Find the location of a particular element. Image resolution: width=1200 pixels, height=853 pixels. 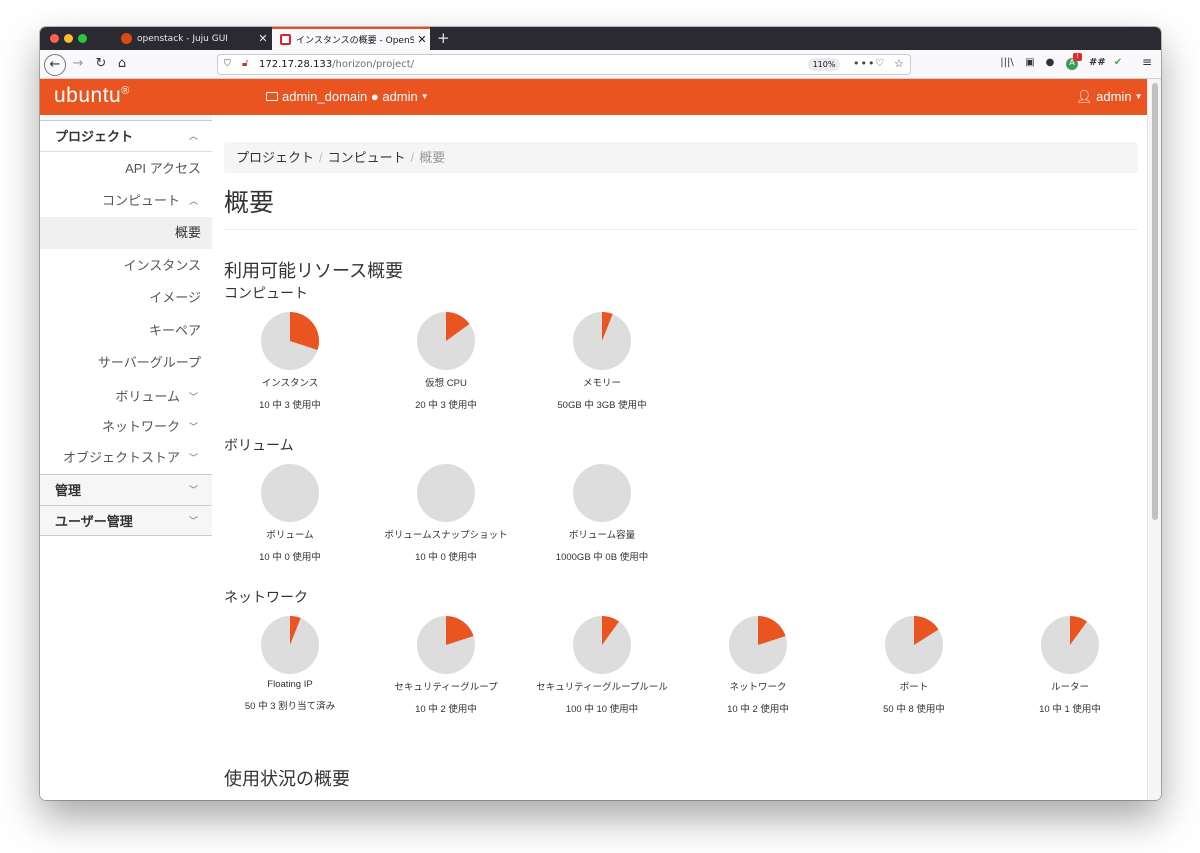

usage-summary-heading: 使用状況の概要 is located at coordinates (287, 779).